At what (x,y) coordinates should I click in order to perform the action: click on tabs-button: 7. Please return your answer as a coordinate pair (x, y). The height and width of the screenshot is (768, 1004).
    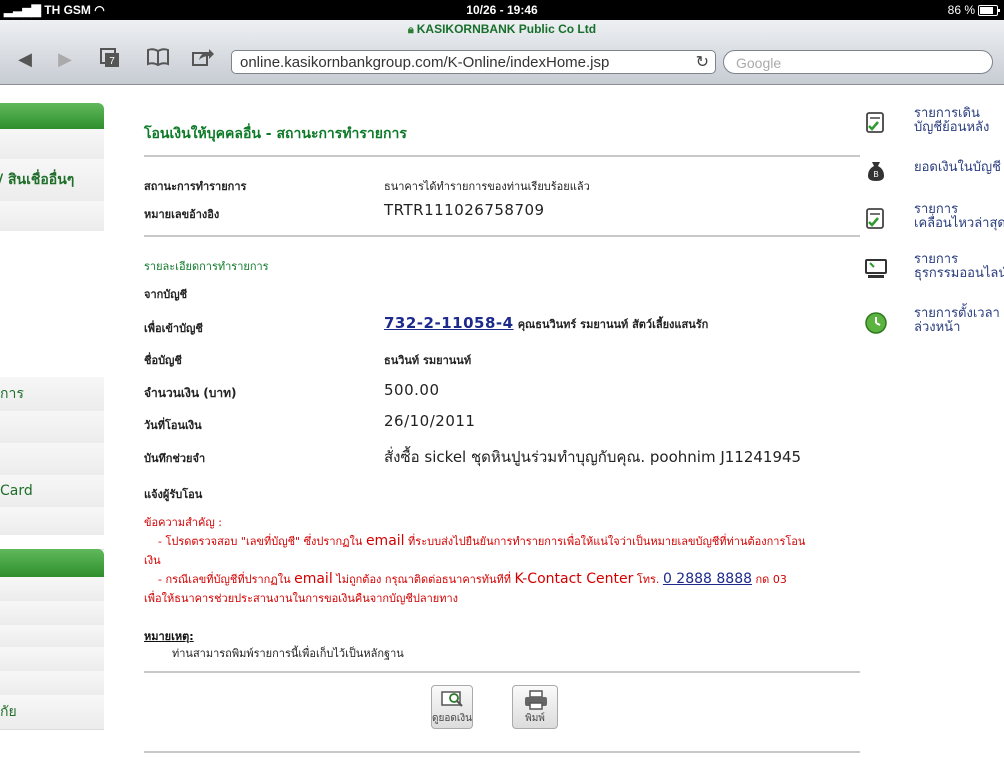
    Looking at the image, I should click on (110, 60).